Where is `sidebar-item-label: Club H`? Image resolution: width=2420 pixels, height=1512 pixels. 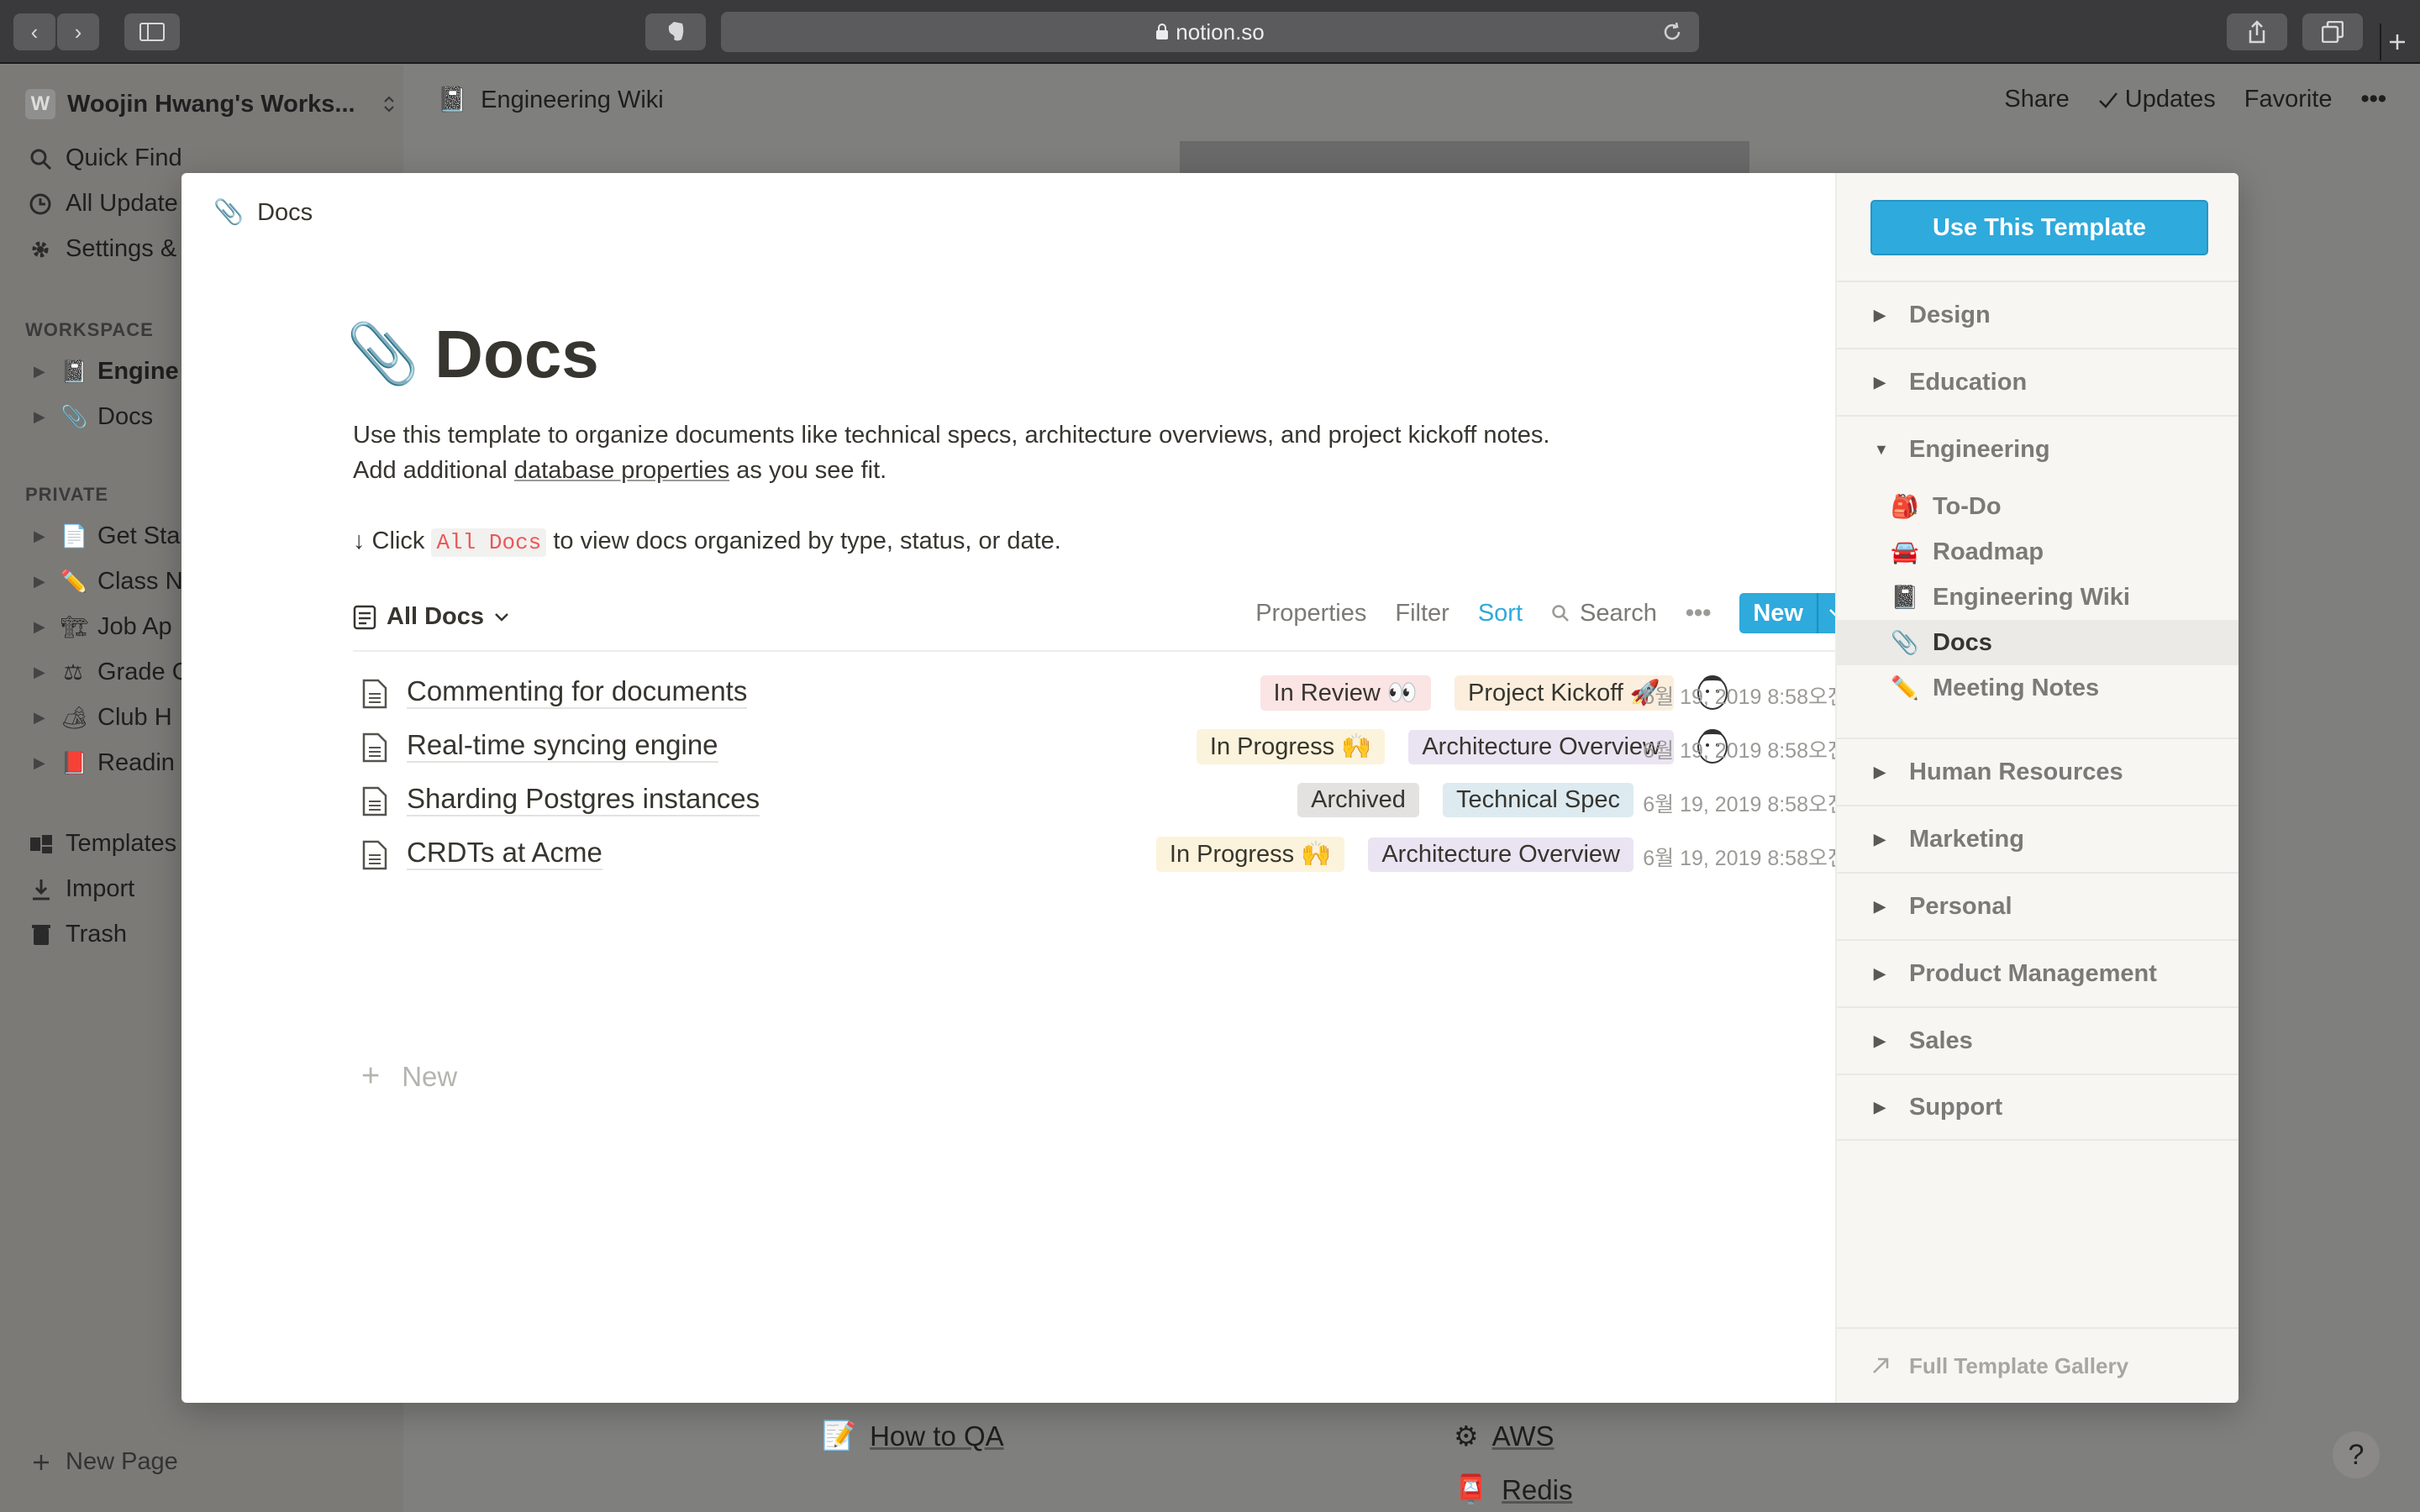 sidebar-item-label: Club H is located at coordinates (134, 717).